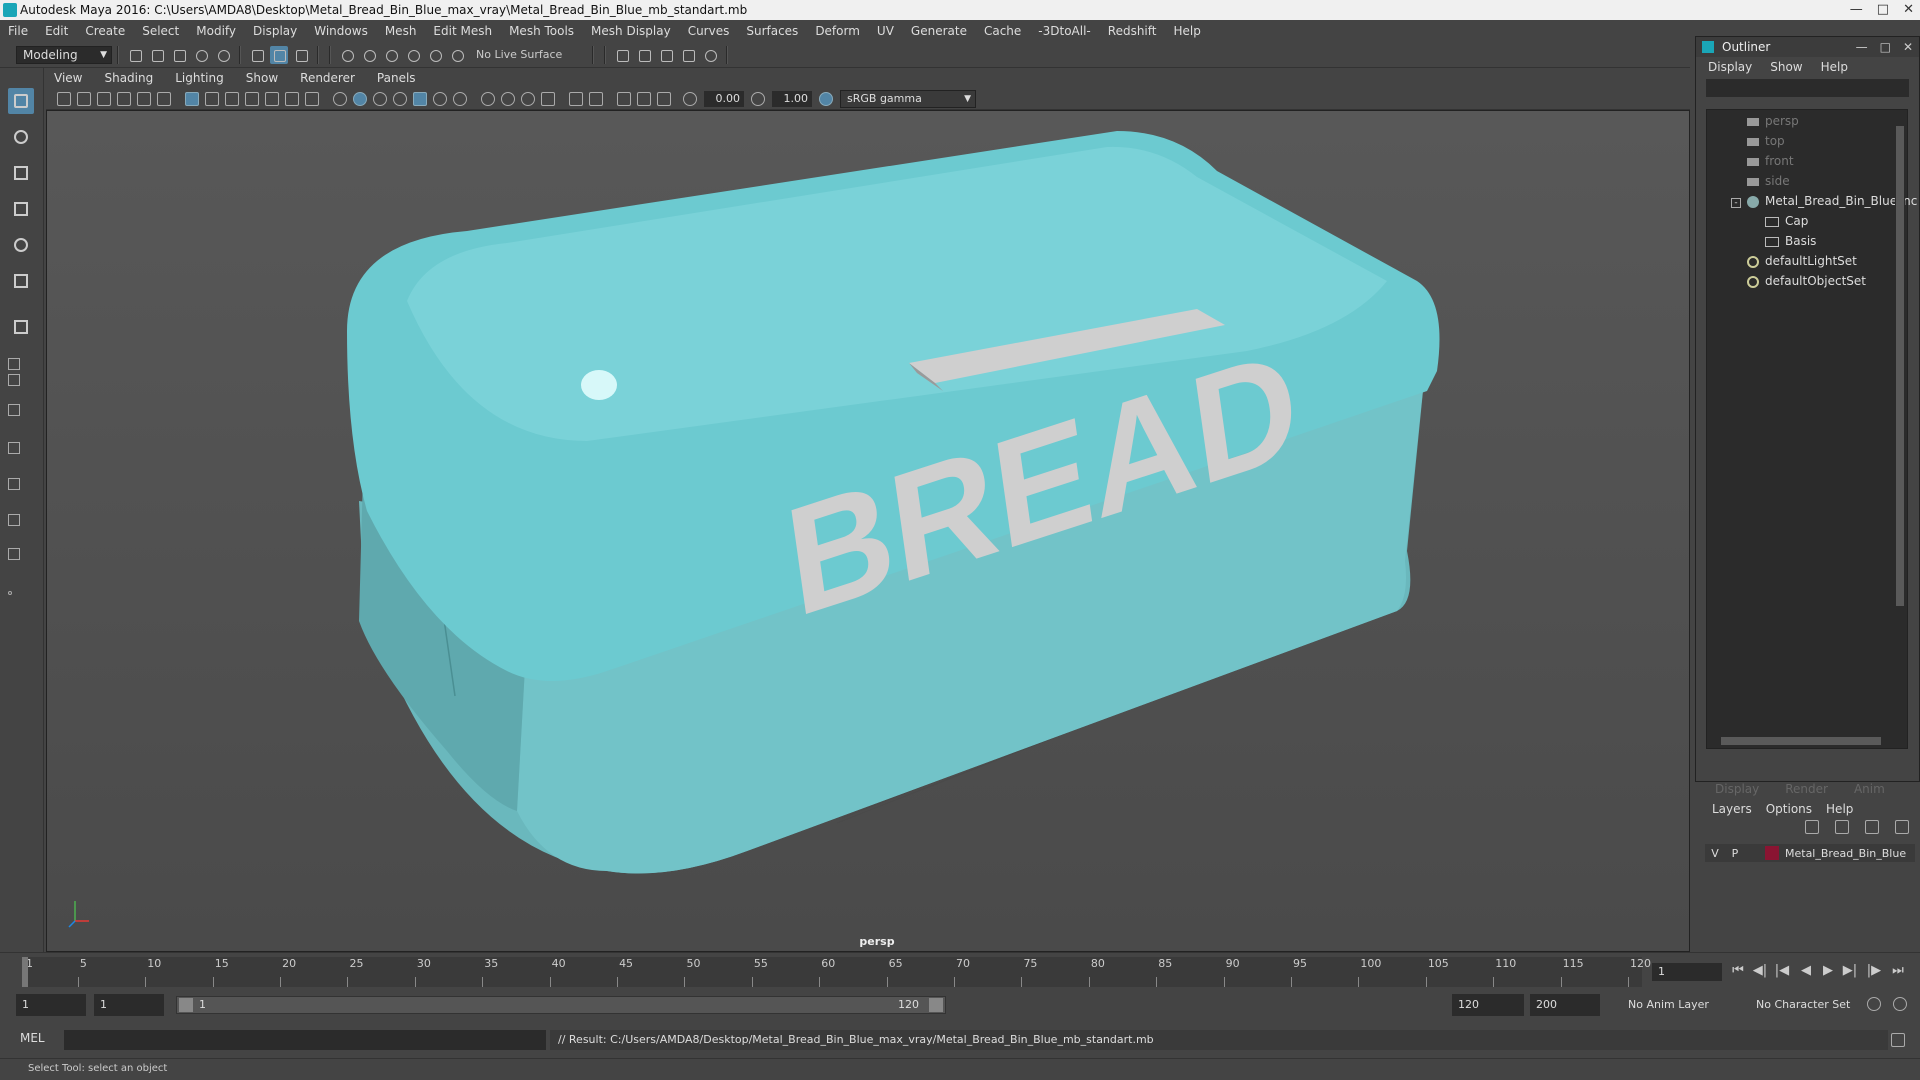 Image resolution: width=1920 pixels, height=1080 pixels. What do you see at coordinates (22, 449) in the screenshot?
I see `persp-outliner-button` at bounding box center [22, 449].